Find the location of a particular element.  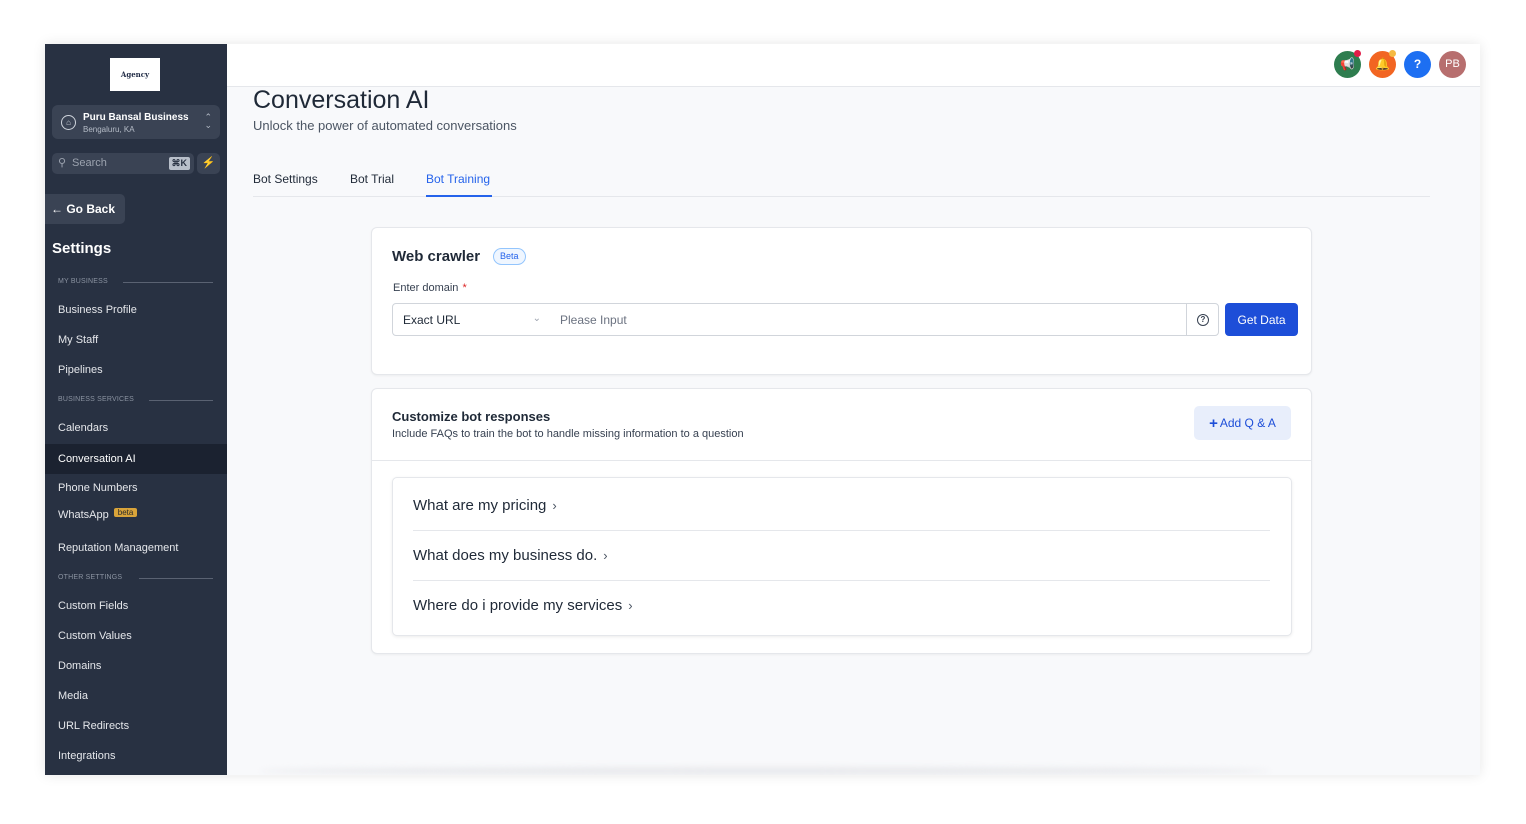

sidebar-item-custom-values: Custom Values is located at coordinates (95, 636).